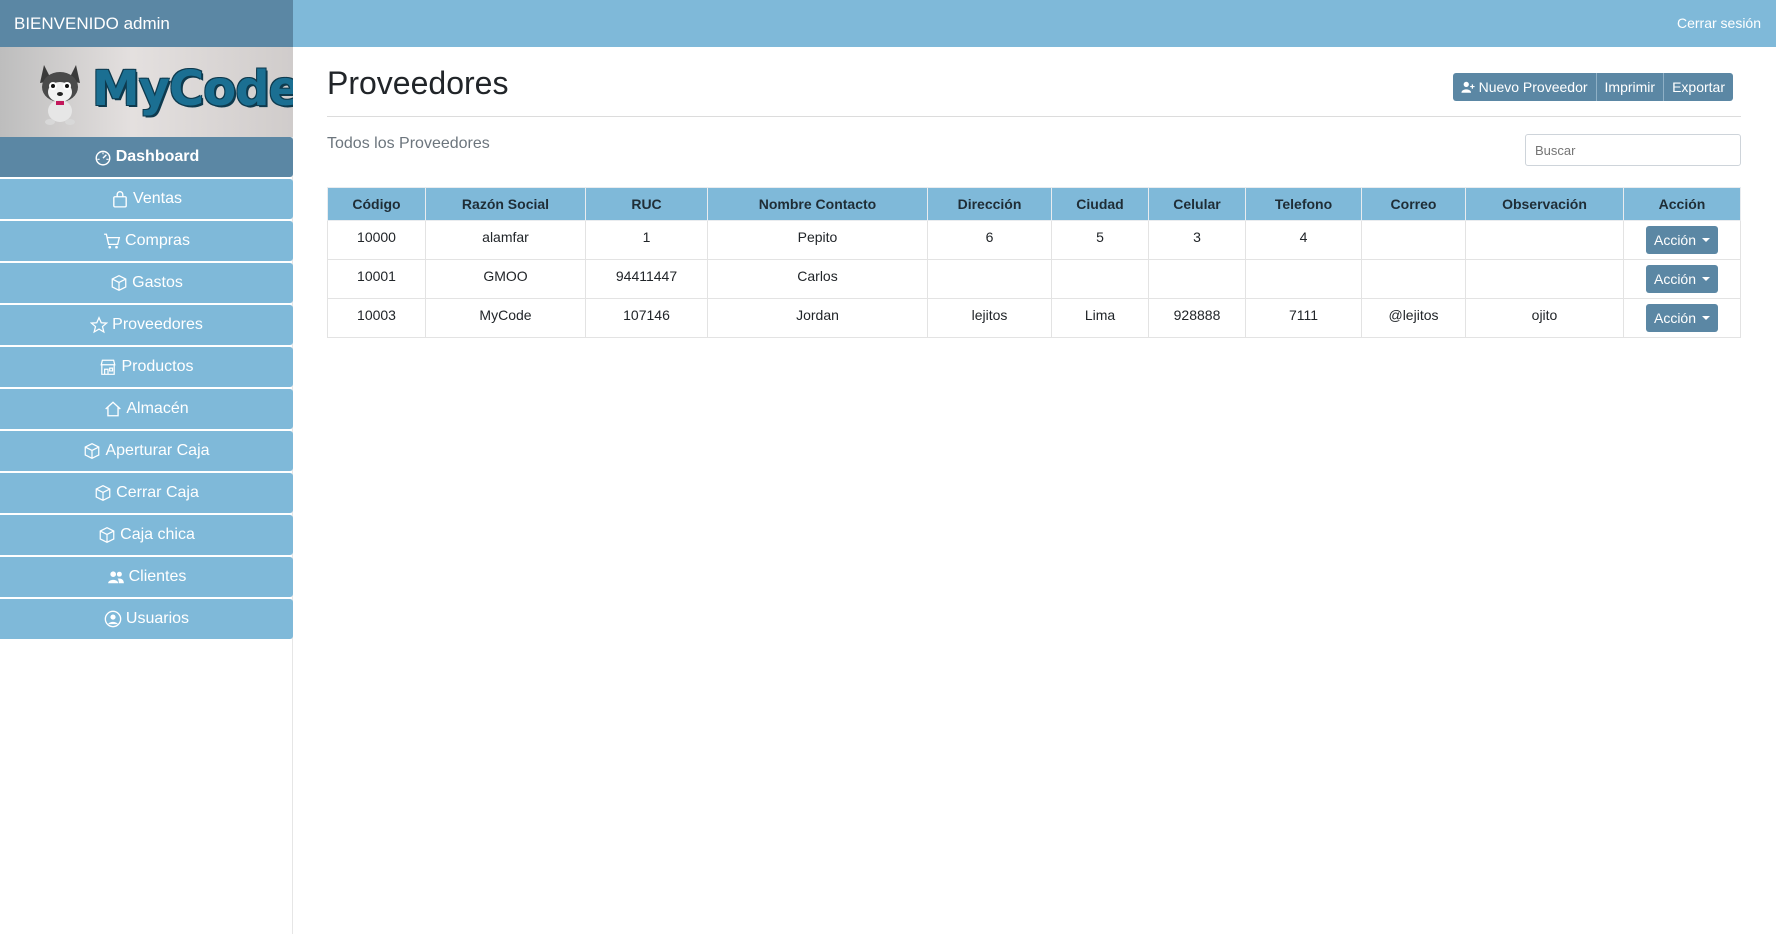  Describe the element at coordinates (817, 279) in the screenshot. I see `cell-nombre-contacto: Carlos` at that location.